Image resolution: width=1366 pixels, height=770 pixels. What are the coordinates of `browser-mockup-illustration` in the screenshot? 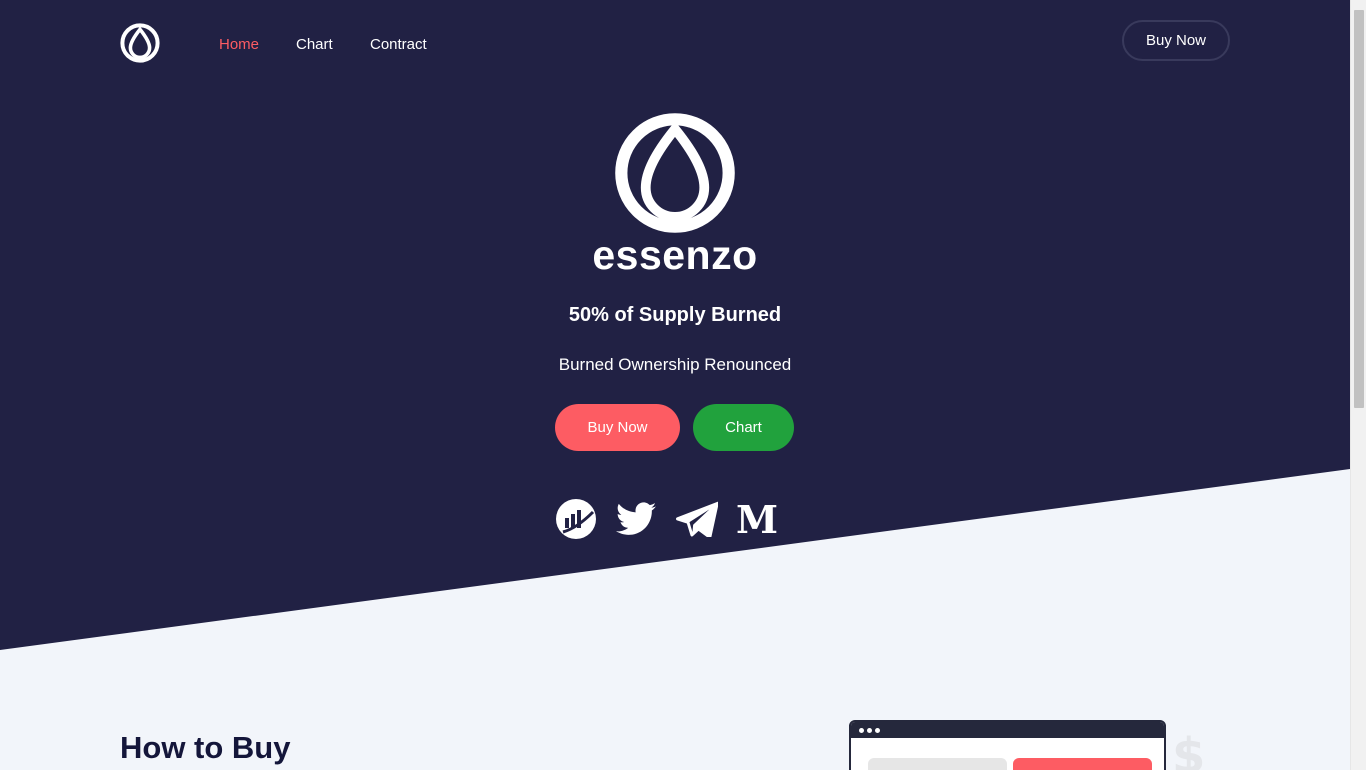 It's located at (1007, 745).